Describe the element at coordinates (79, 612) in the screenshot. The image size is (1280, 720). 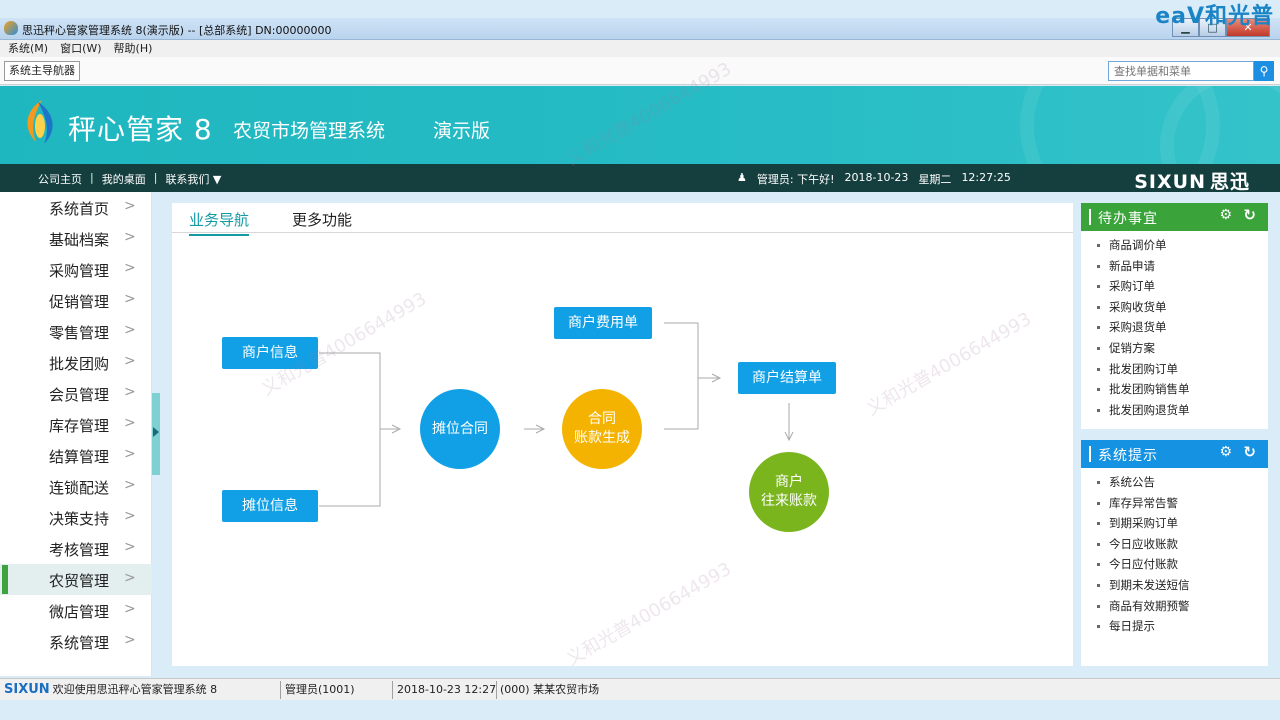
I see `sidebar-item-label: 微店管理` at that location.